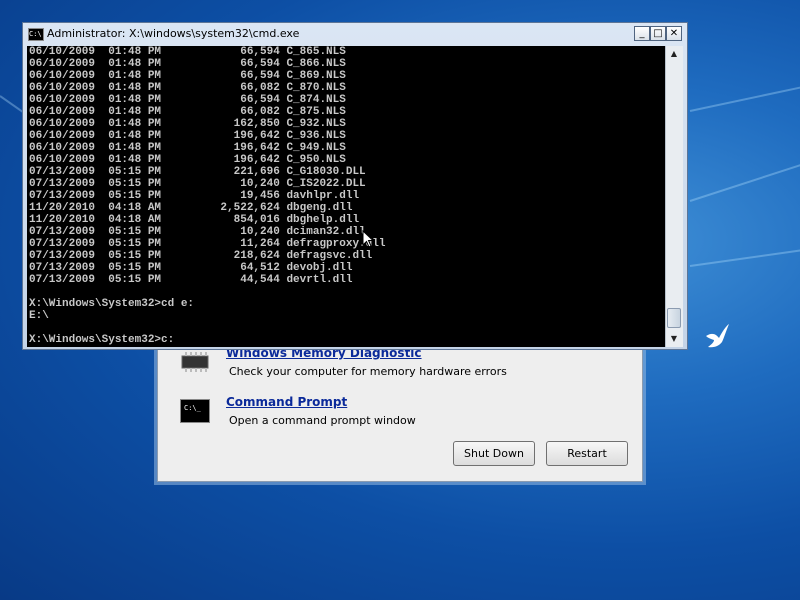 The height and width of the screenshot is (600, 800). Describe the element at coordinates (194, 220) in the screenshot. I see `console-line: 11/20/2010 04:18 AM 854,016 dbghelp.dll` at that location.